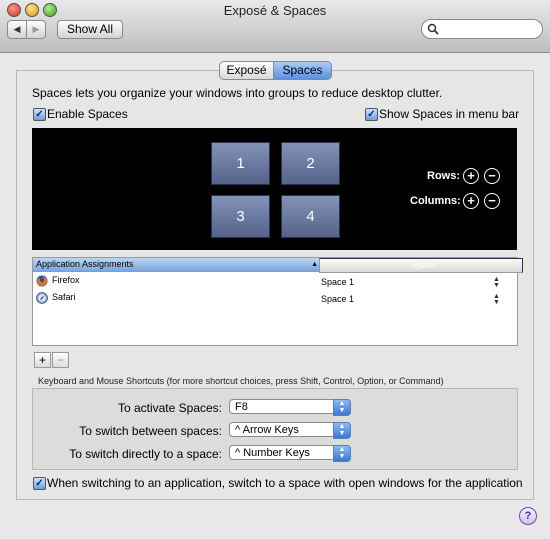 Image resolution: width=550 pixels, height=539 pixels. I want to click on firefox-icon, so click(42, 281).